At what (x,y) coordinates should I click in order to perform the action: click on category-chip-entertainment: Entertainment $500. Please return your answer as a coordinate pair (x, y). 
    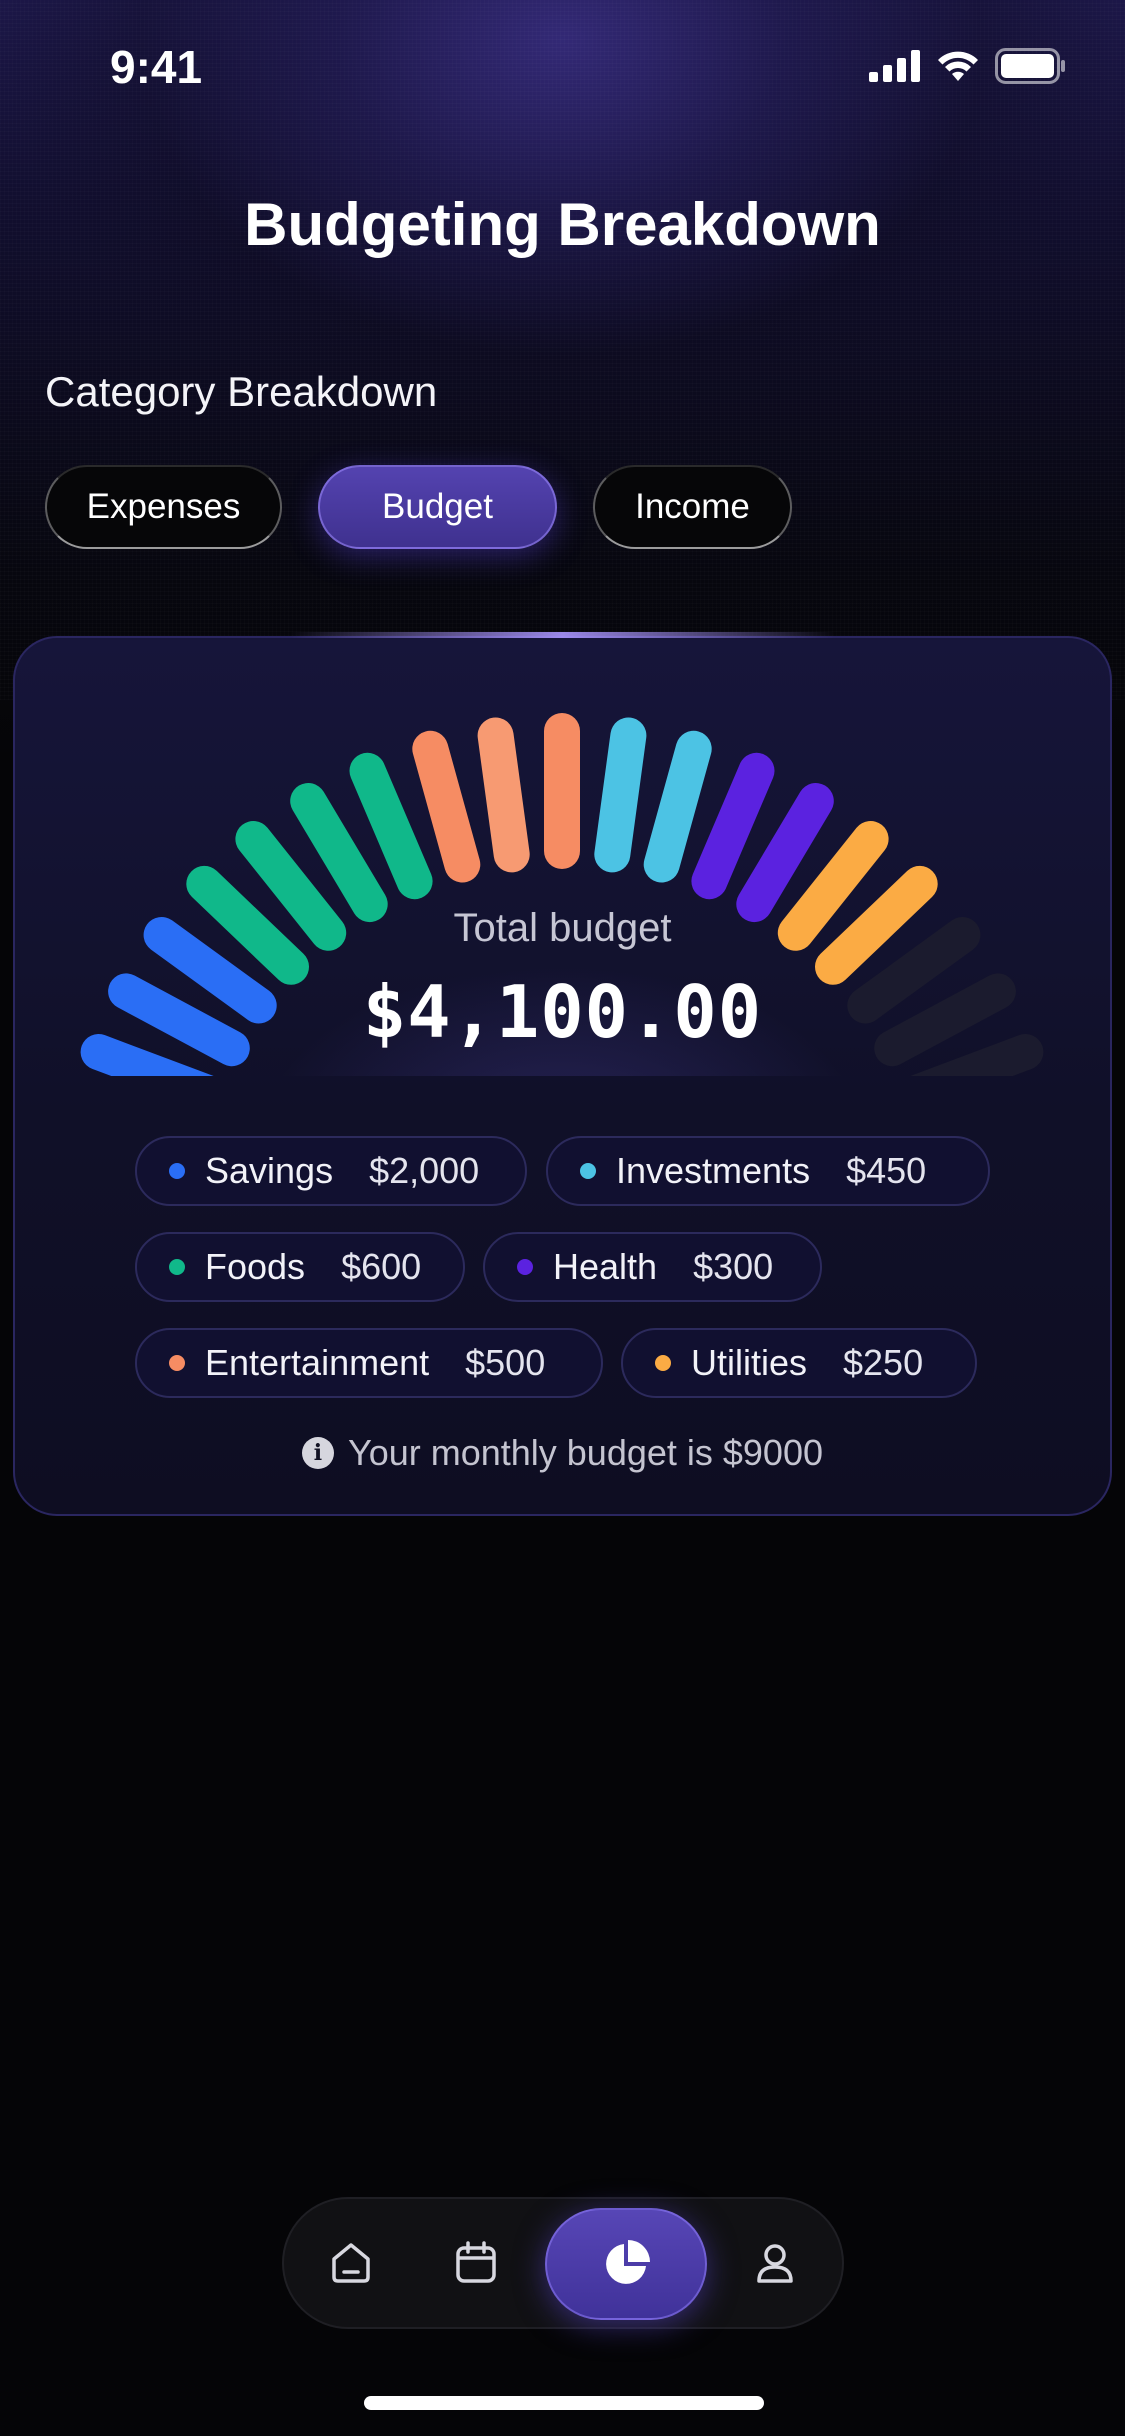
    Looking at the image, I should click on (369, 1363).